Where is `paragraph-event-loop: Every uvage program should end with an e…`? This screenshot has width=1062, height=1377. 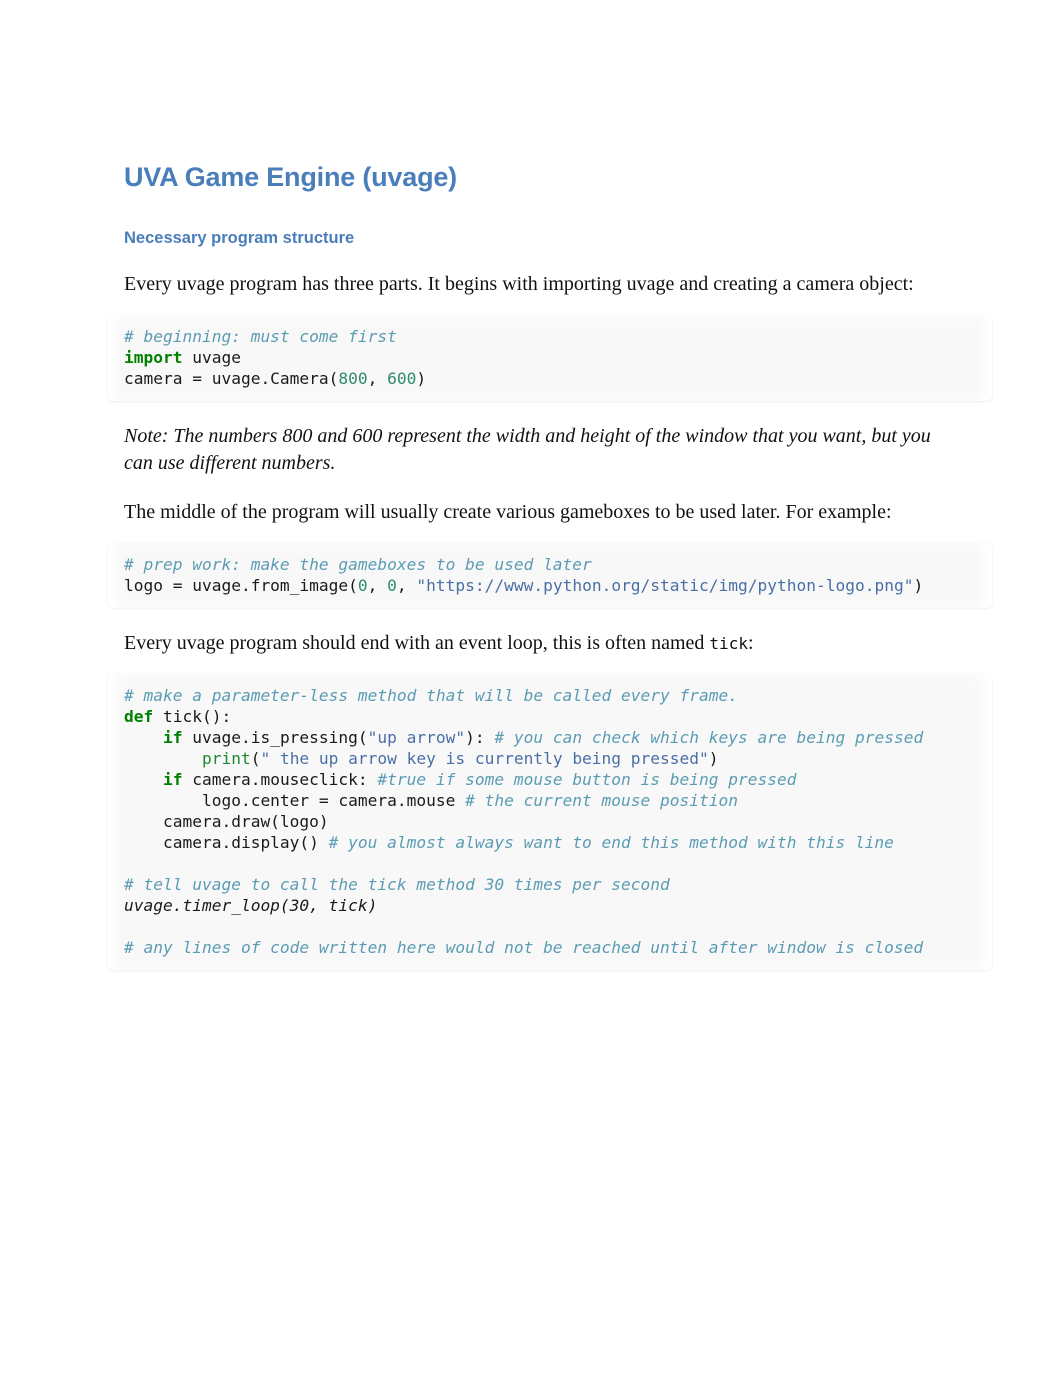 paragraph-event-loop: Every uvage program should end with an e… is located at coordinates (542, 643).